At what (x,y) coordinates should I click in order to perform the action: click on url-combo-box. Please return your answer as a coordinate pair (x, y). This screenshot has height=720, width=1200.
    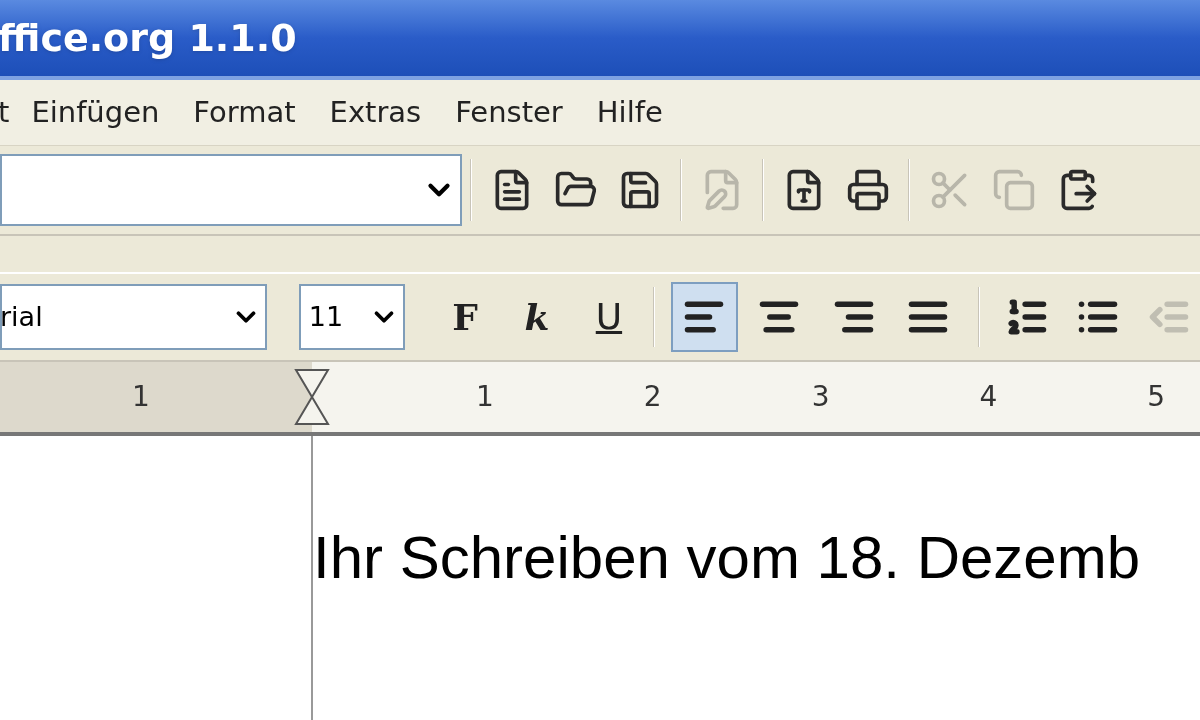
    Looking at the image, I should click on (231, 190).